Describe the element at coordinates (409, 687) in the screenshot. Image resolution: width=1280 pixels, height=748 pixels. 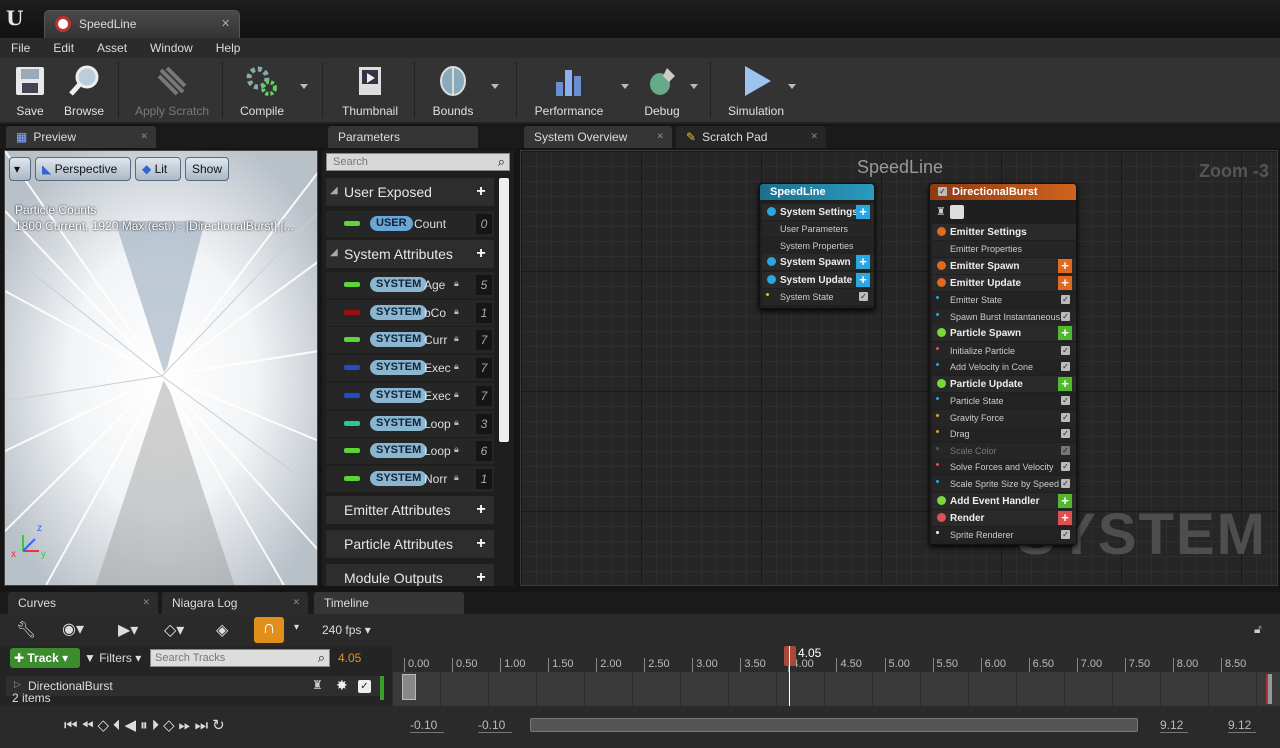
I see `section-start-handle` at that location.